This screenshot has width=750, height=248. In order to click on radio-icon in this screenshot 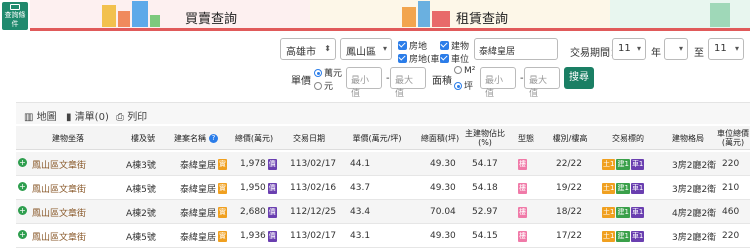, I will do `click(318, 86)`.